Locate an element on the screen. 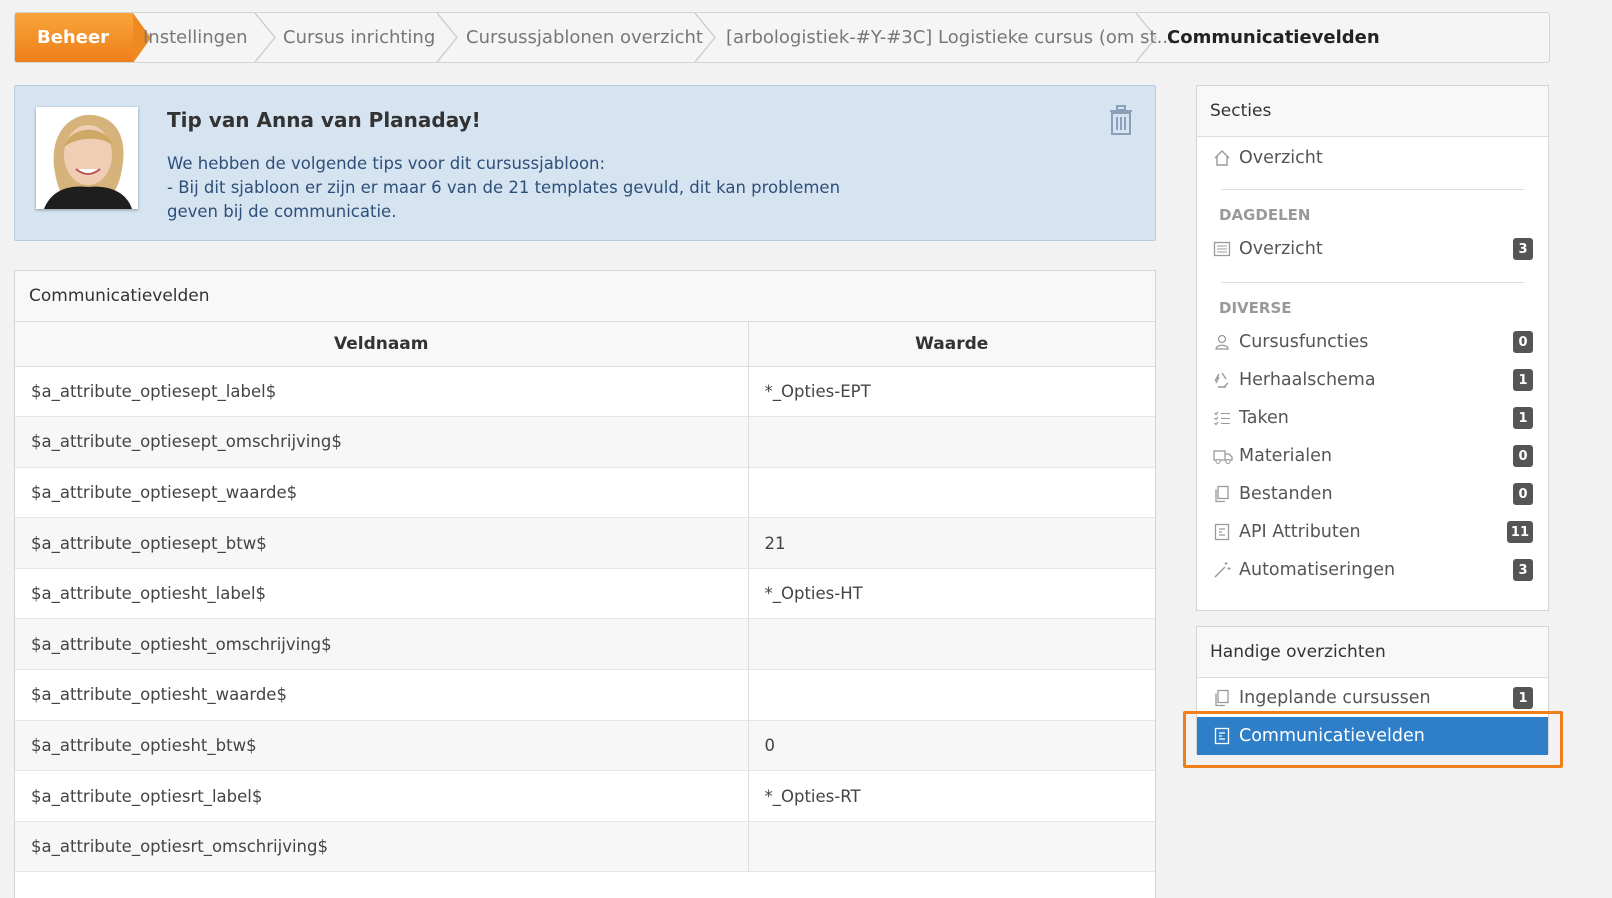  field-name-cell: $a_attribute_optiesept_label$ is located at coordinates (382, 392).